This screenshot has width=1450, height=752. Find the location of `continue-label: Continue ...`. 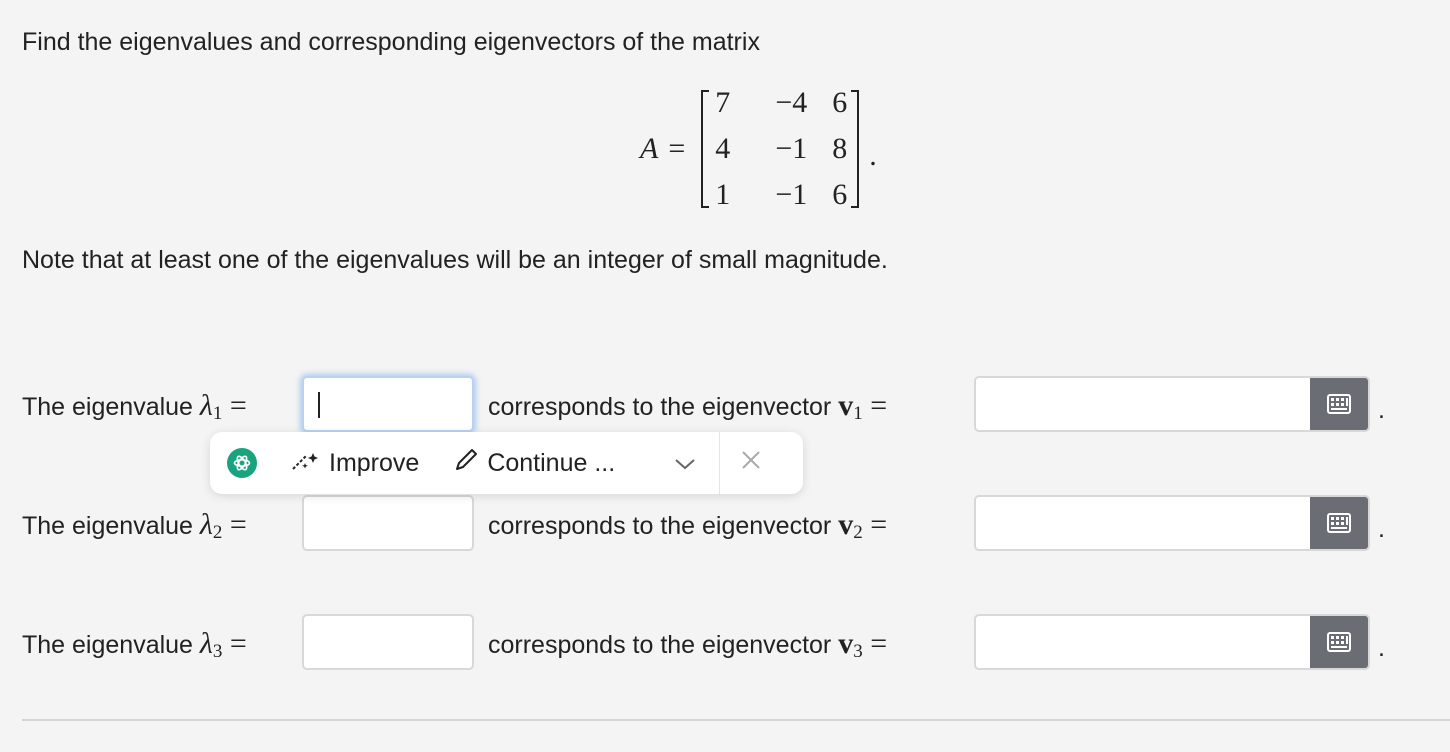

continue-label: Continue ... is located at coordinates (551, 462).